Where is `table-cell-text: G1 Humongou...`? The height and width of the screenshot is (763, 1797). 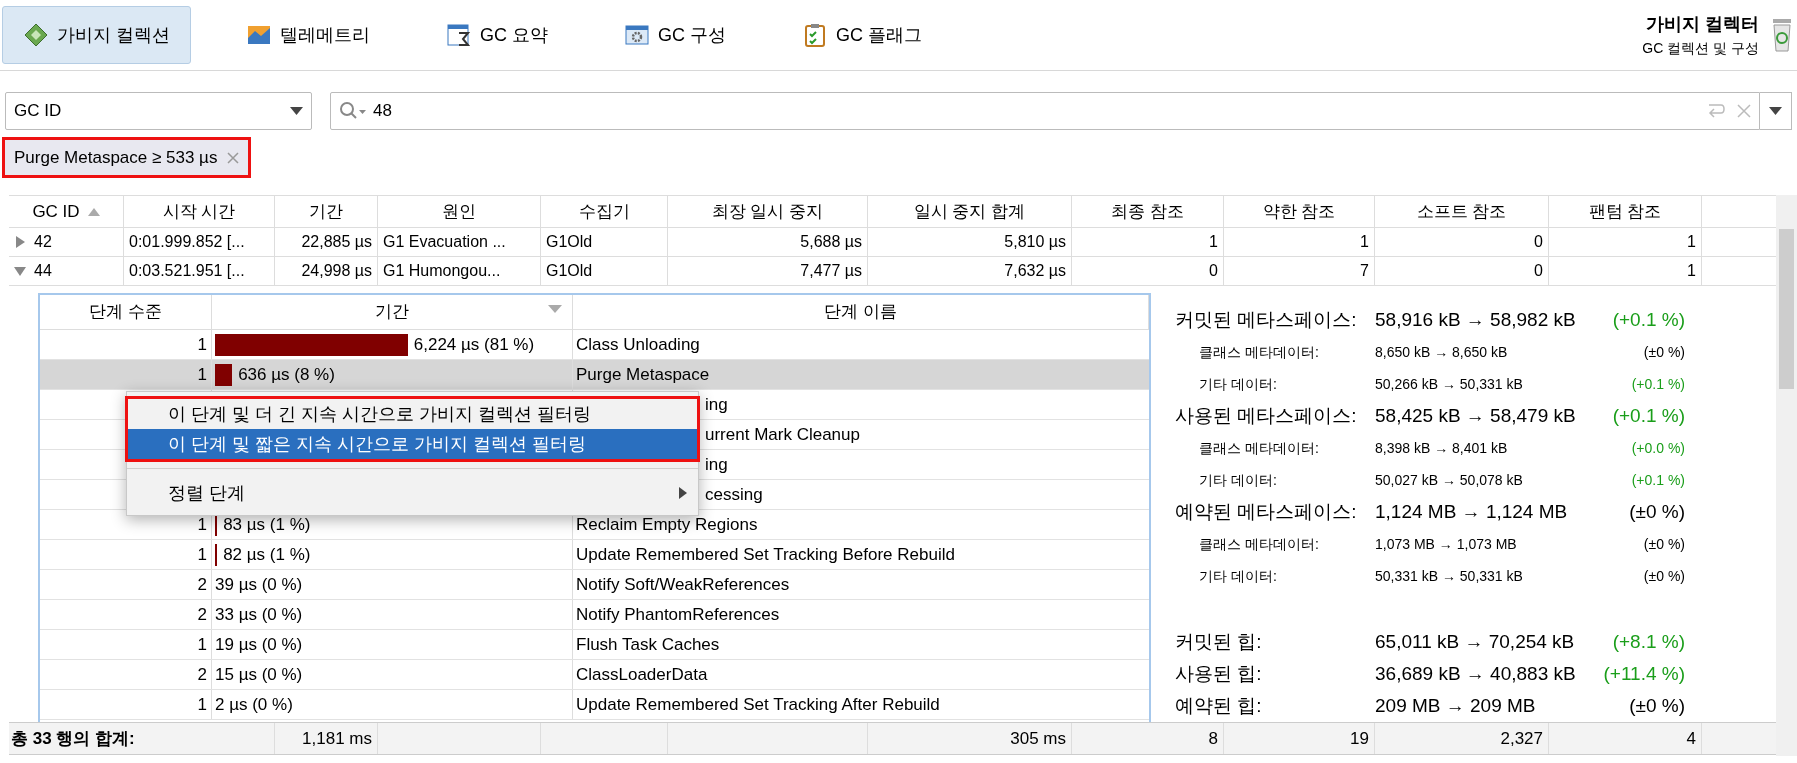 table-cell-text: G1 Humongou... is located at coordinates (442, 271).